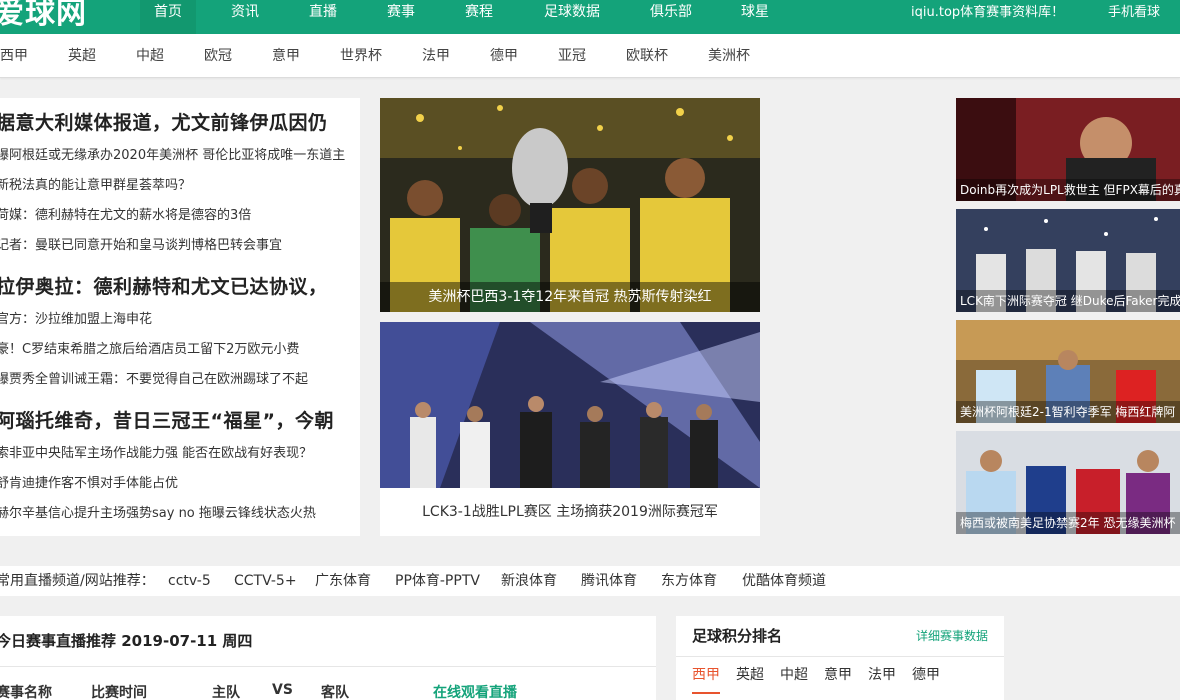 The width and height of the screenshot is (1180, 700). What do you see at coordinates (1068, 482) in the screenshot?
I see `thumb-card: 梅西或被南美足协禁赛2年 恐无缘美洲杯` at bounding box center [1068, 482].